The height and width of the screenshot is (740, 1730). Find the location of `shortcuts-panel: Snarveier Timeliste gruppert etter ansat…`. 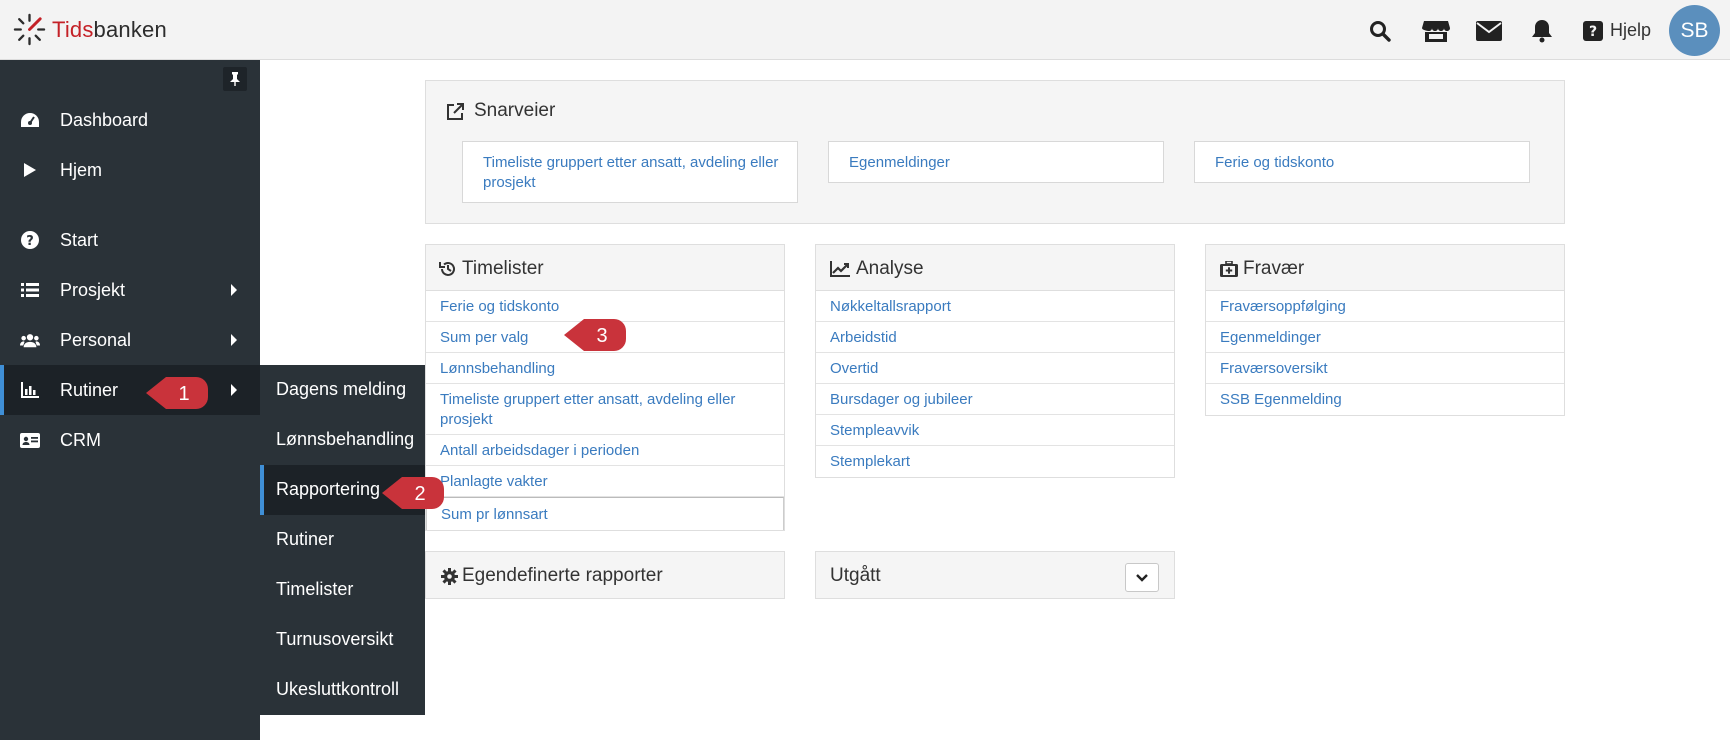

shortcuts-panel: Snarveier Timeliste gruppert etter ansat… is located at coordinates (995, 152).